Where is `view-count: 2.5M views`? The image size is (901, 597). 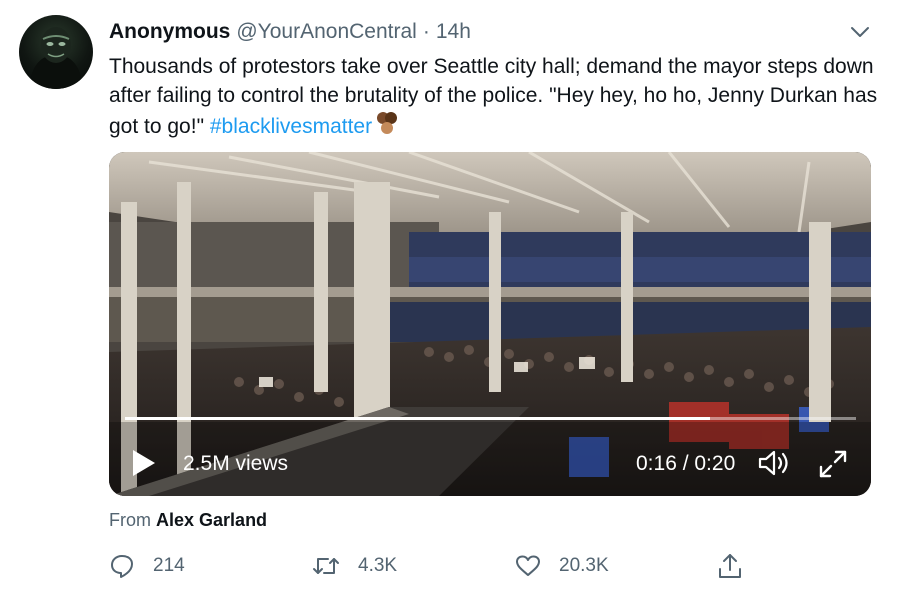
view-count: 2.5M views is located at coordinates (236, 463).